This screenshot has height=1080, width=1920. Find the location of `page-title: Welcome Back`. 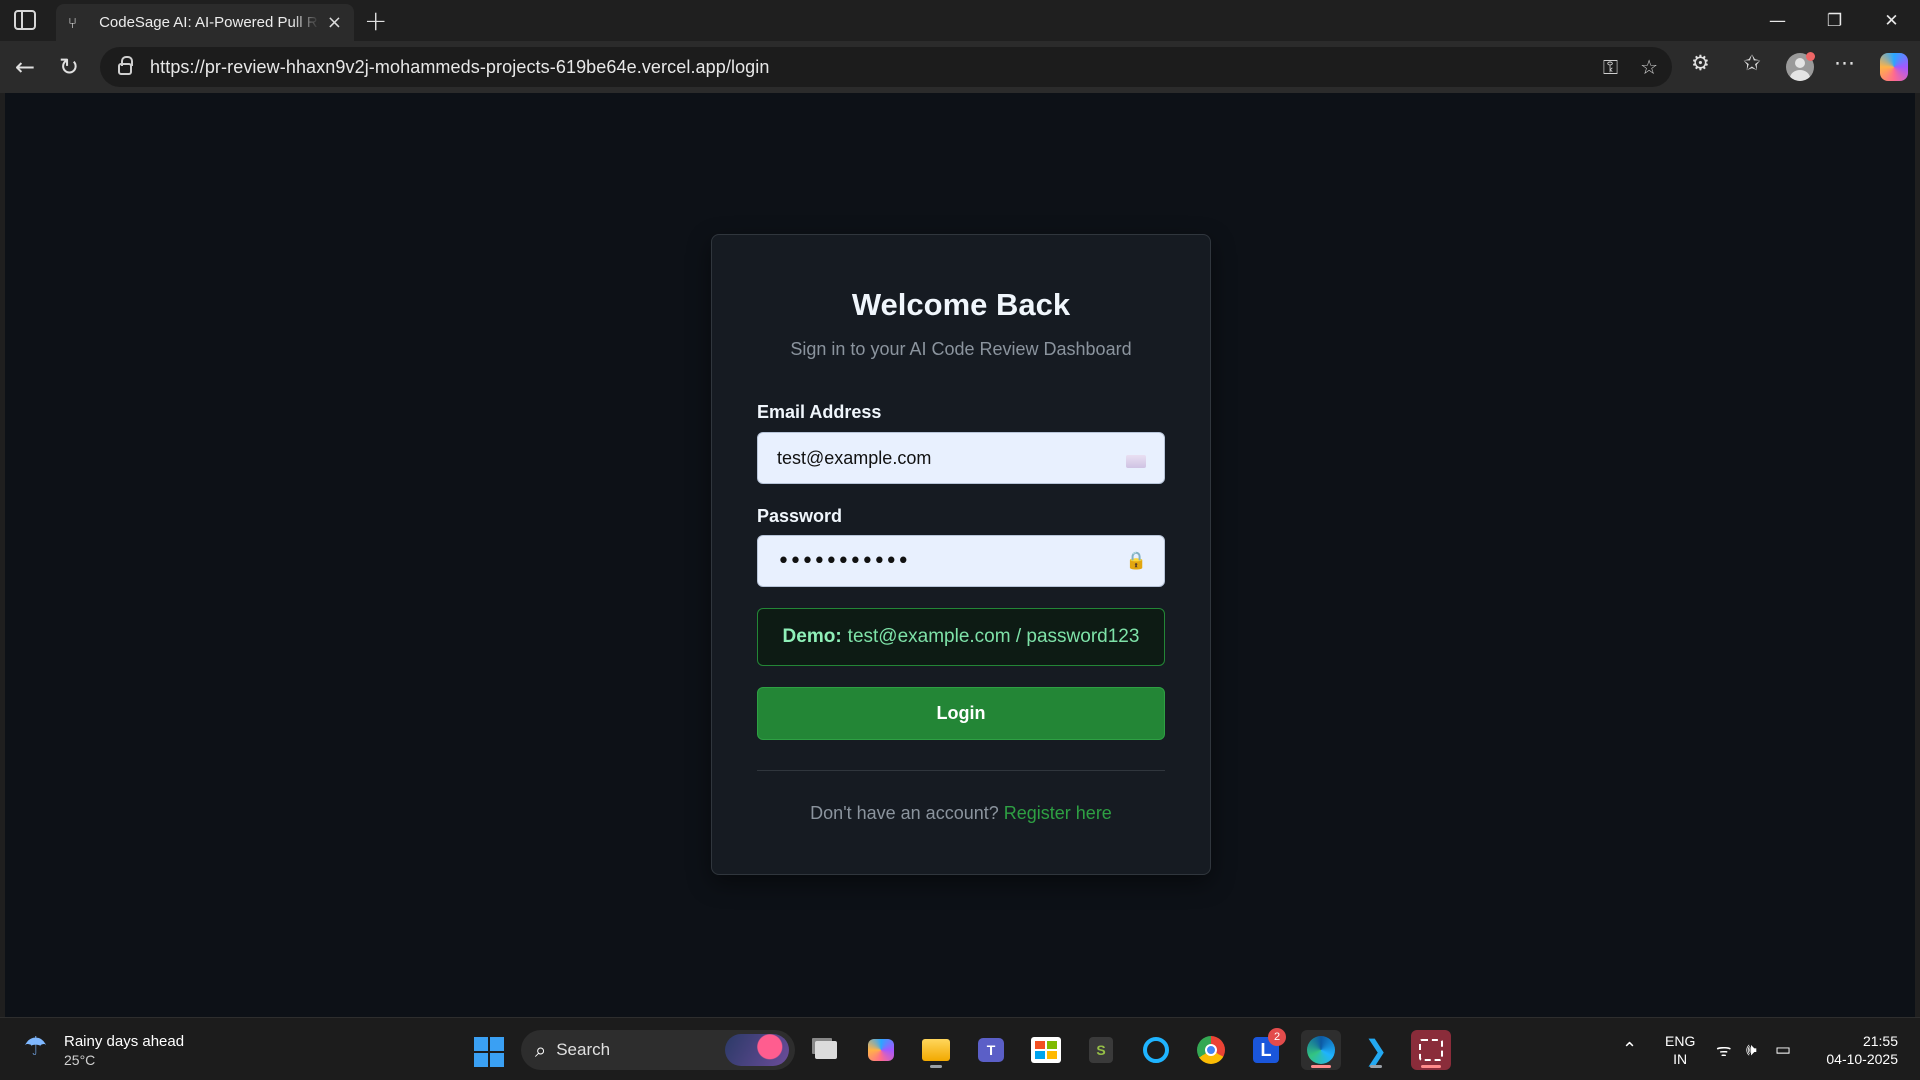

page-title: Welcome Back is located at coordinates (961, 304).